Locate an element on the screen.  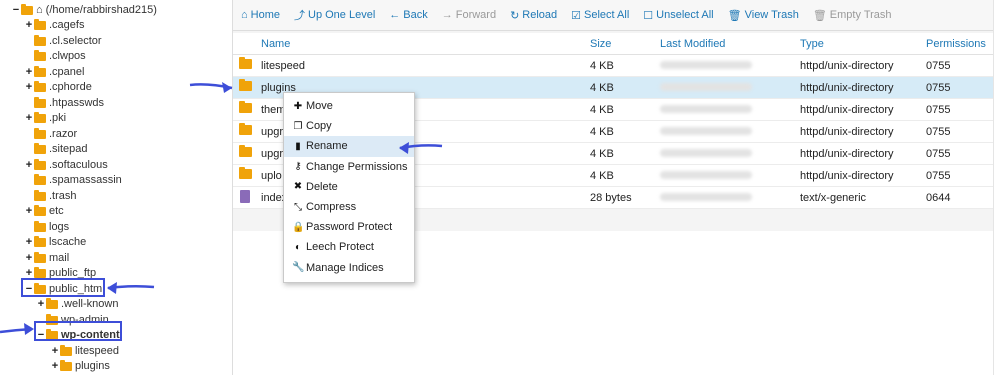
menu-item-label: Password Protect is located at coordinates (349, 227).